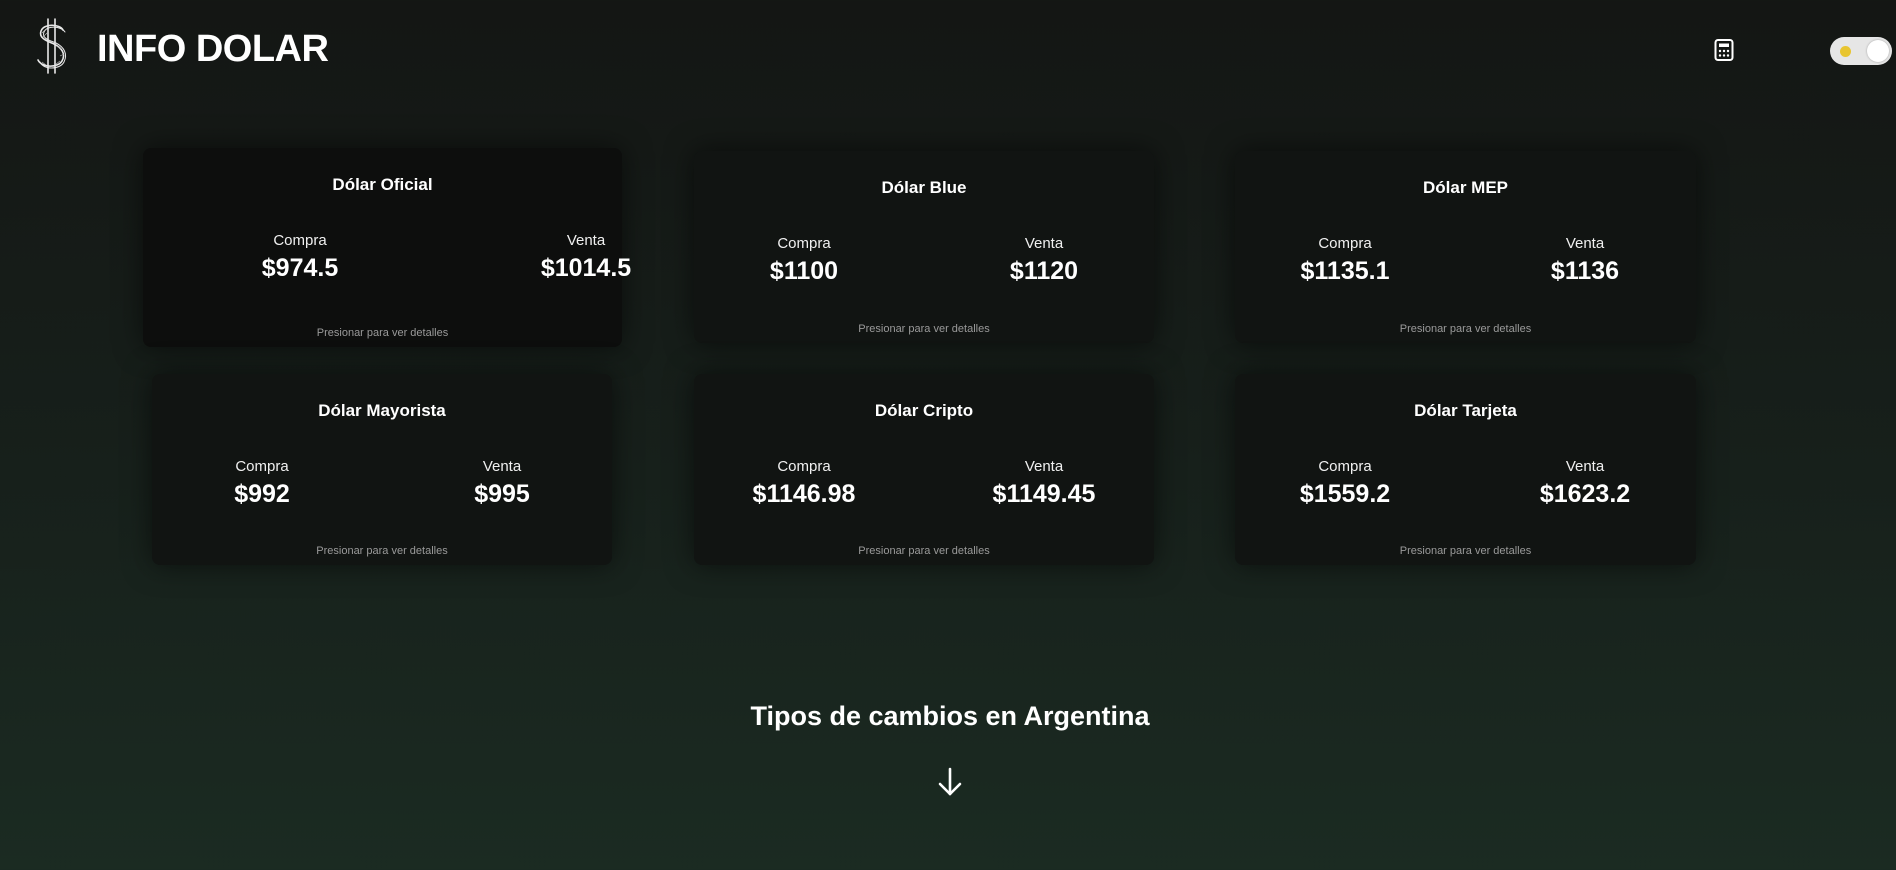 The height and width of the screenshot is (870, 1896). What do you see at coordinates (1845, 51) in the screenshot?
I see `sun-indicator-icon` at bounding box center [1845, 51].